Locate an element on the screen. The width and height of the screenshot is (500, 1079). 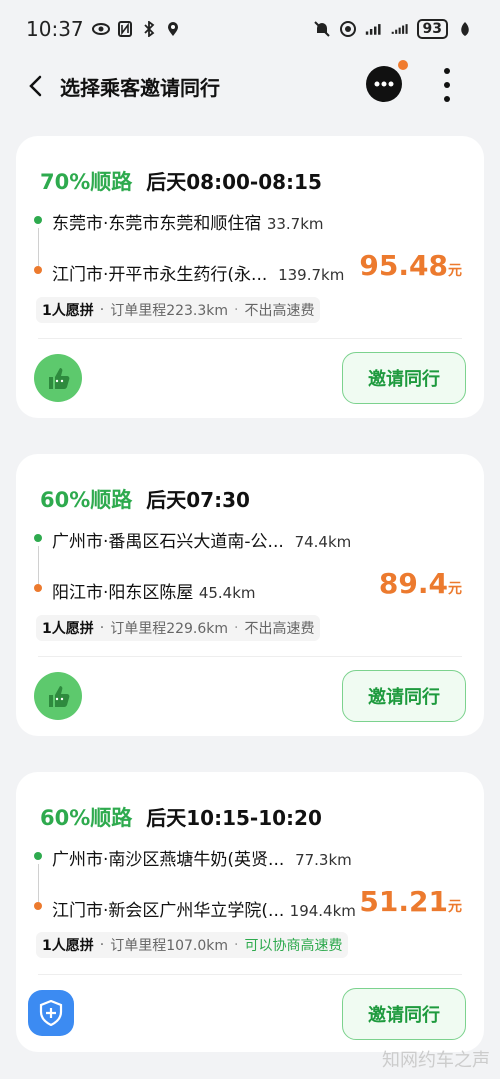
message-button is located at coordinates (384, 84).